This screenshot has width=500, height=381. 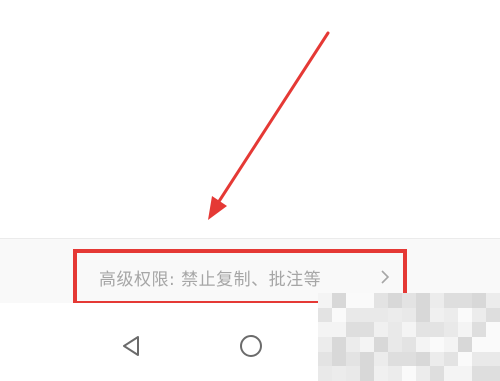 What do you see at coordinates (409, 337) in the screenshot?
I see `pixelated-overlay` at bounding box center [409, 337].